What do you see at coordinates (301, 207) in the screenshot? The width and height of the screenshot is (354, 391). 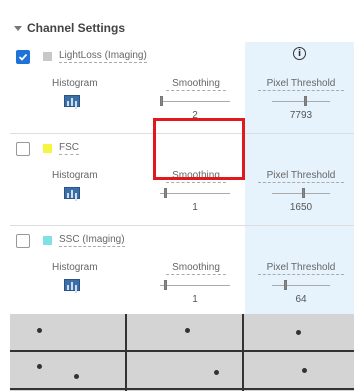 I see `threshold-value: 1650` at bounding box center [301, 207].